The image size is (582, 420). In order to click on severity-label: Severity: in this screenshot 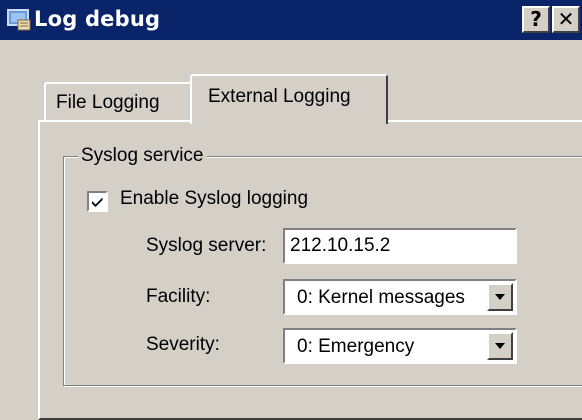, I will do `click(183, 344)`.